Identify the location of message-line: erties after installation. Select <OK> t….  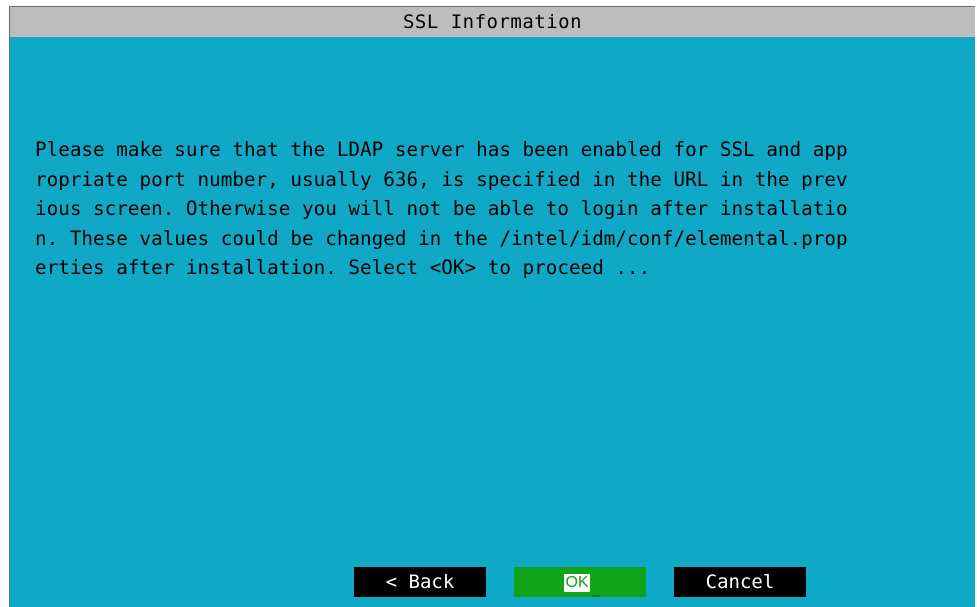
(343, 267).